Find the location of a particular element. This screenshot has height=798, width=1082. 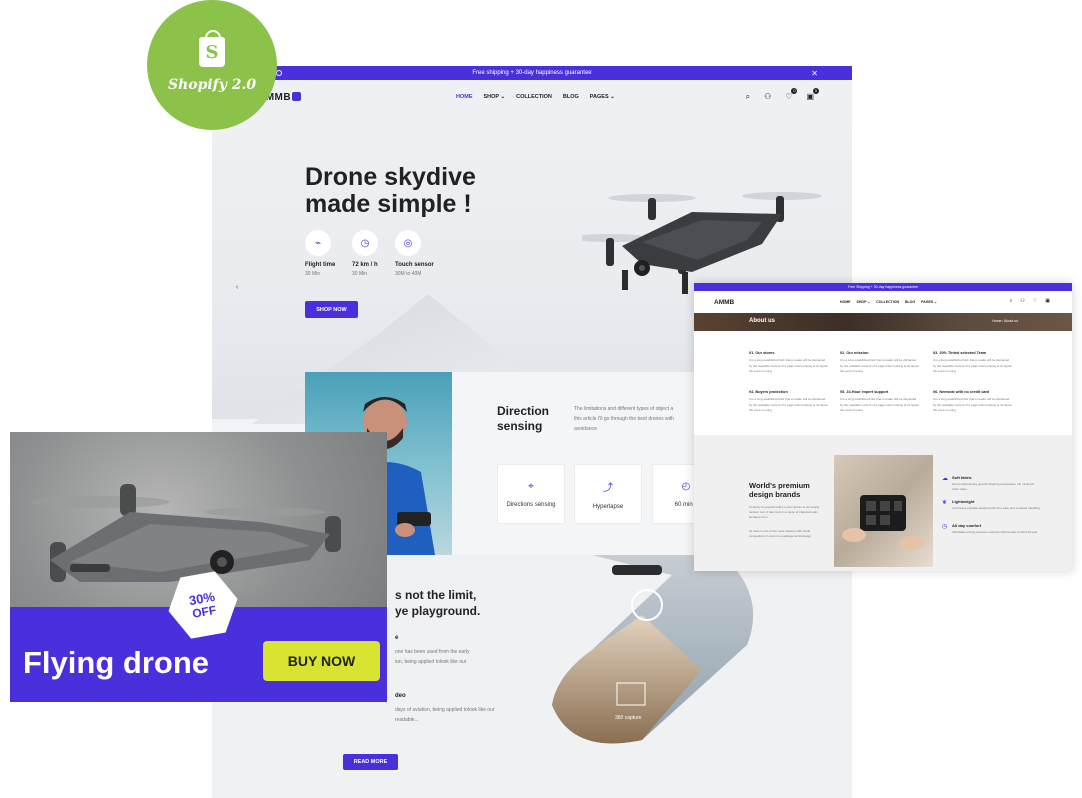

feature-title: Touch sensor is located at coordinates (414, 265).